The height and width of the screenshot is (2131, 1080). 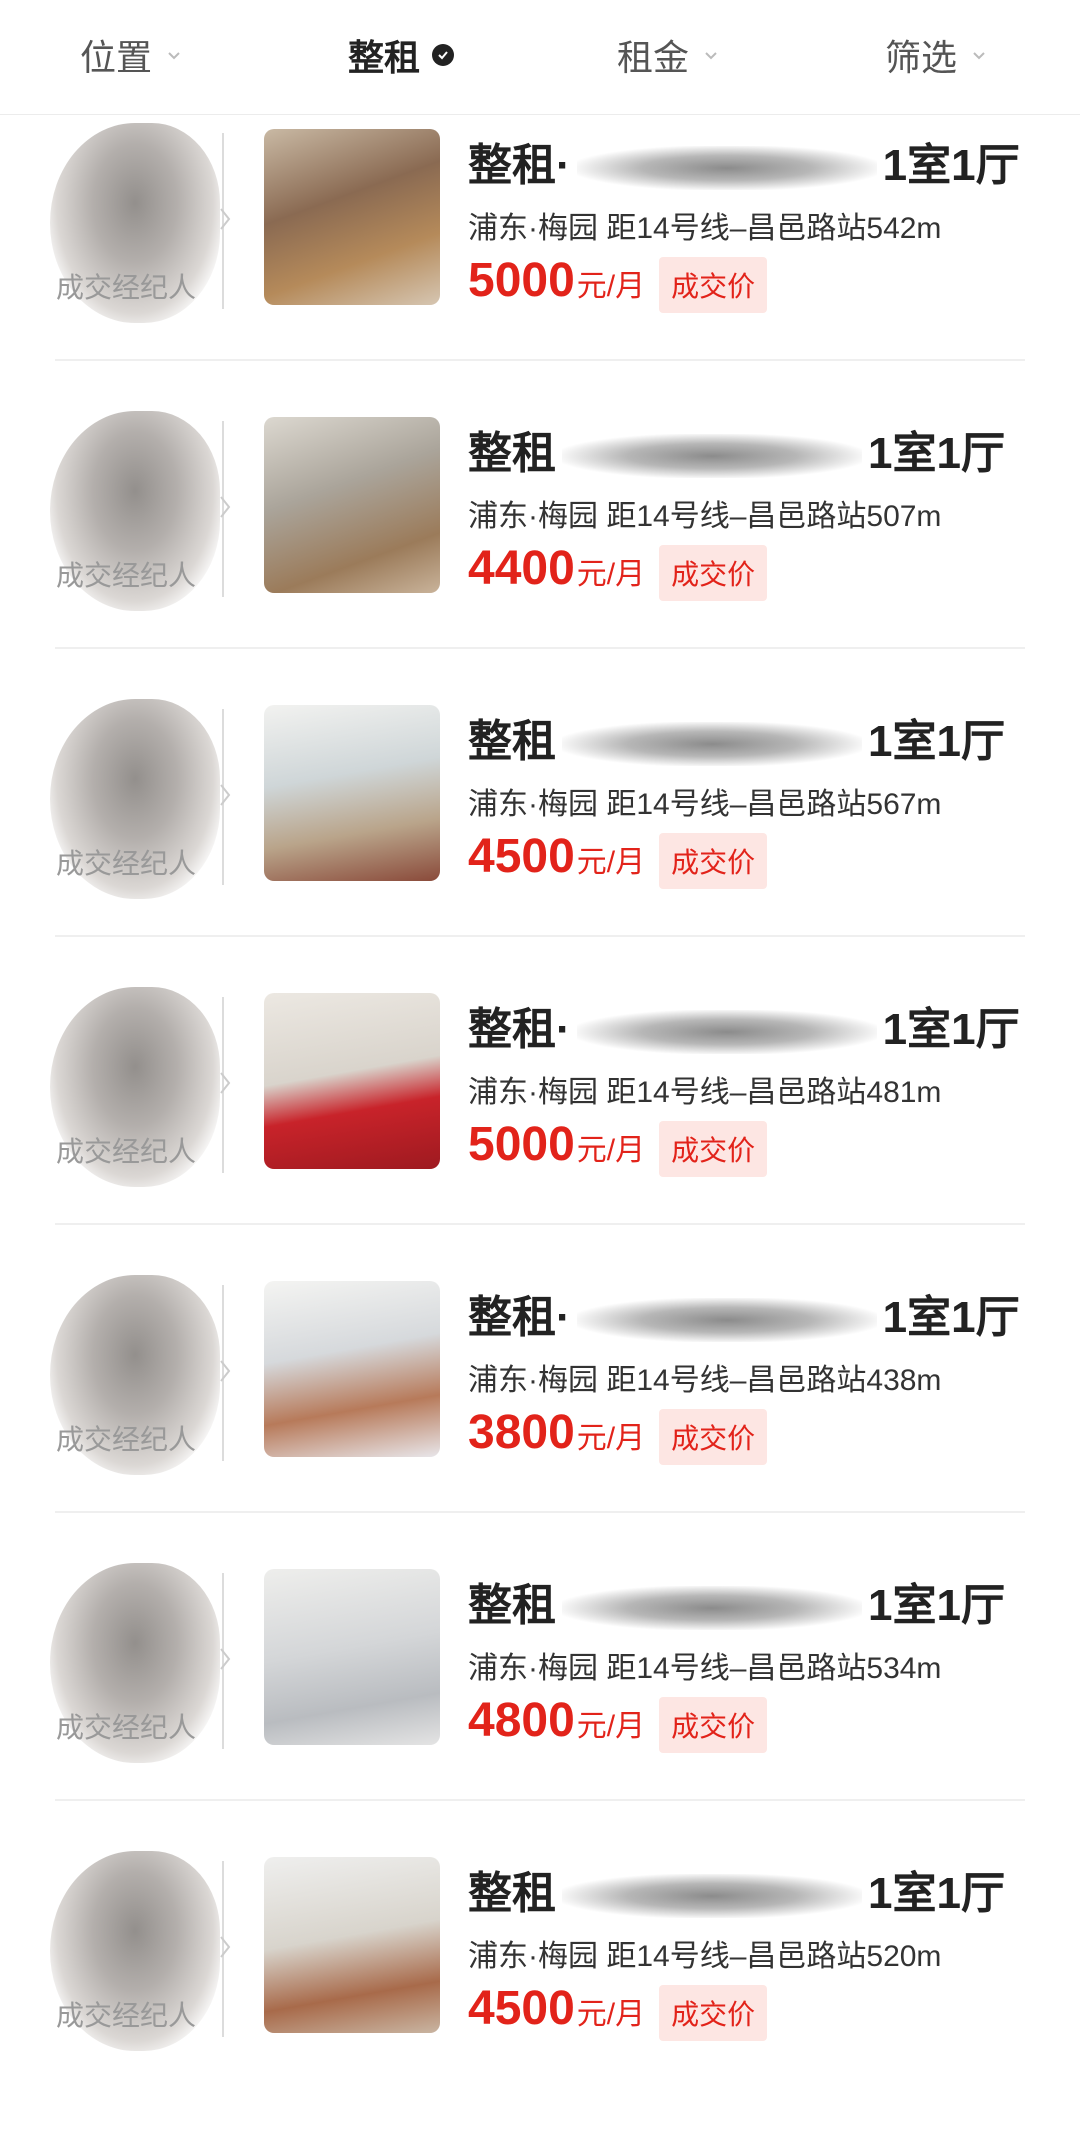 What do you see at coordinates (521, 568) in the screenshot?
I see `listing-price: 4400` at bounding box center [521, 568].